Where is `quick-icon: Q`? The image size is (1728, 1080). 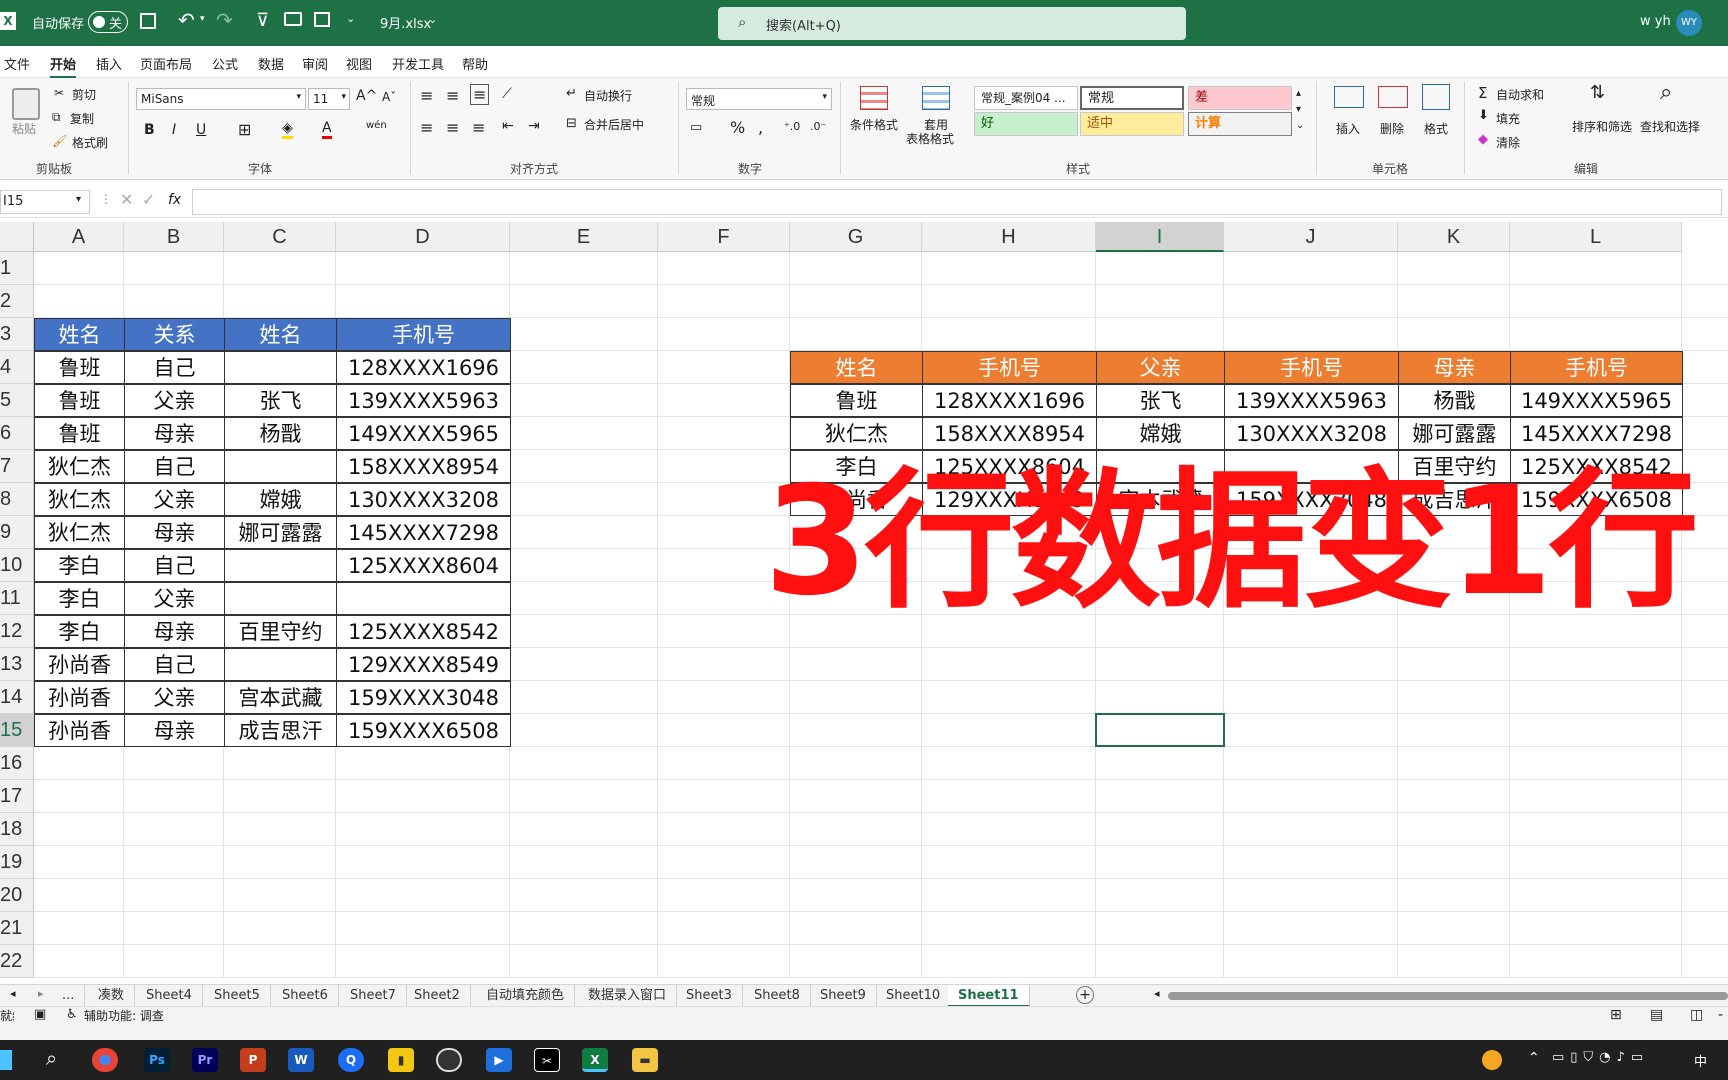 quick-icon: Q is located at coordinates (351, 1060).